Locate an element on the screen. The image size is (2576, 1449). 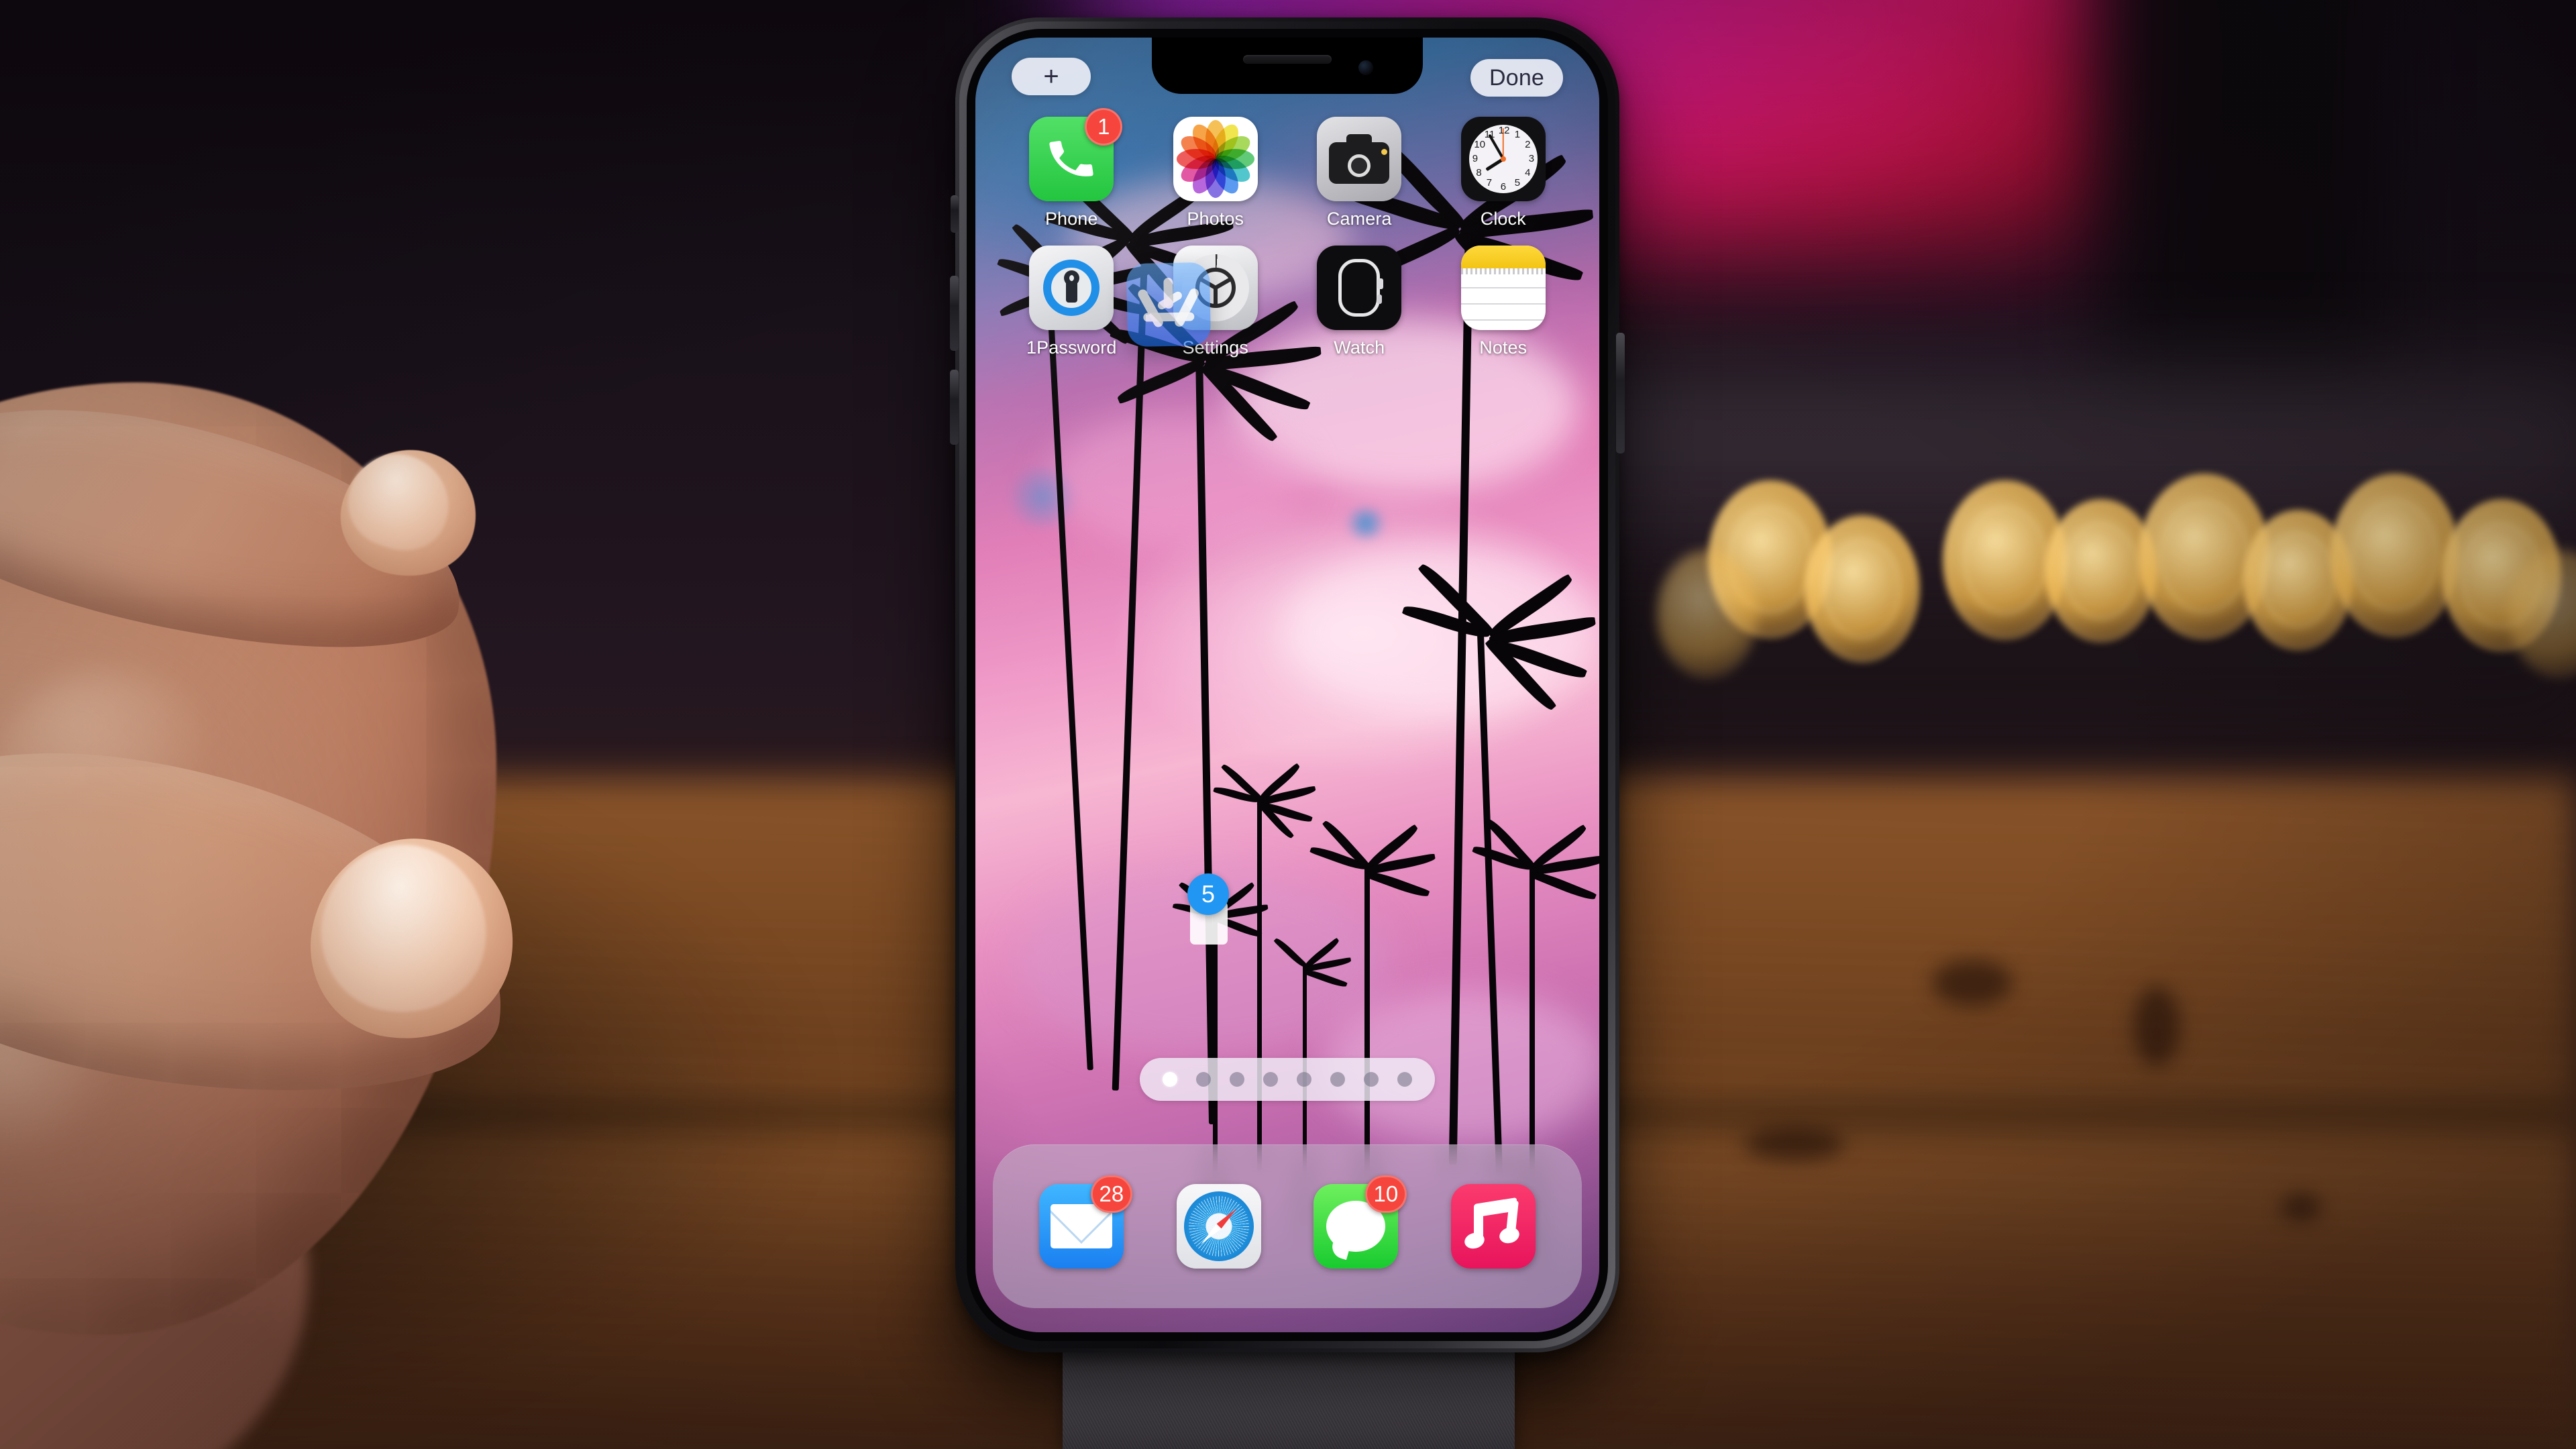
app-icon-notes: Notes is located at coordinates (1503, 302).